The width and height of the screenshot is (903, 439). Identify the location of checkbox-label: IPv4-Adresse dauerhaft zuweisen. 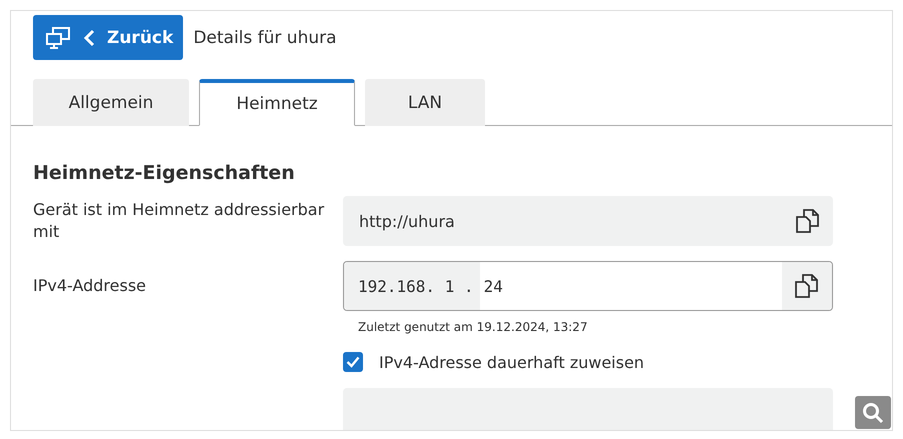
(511, 362).